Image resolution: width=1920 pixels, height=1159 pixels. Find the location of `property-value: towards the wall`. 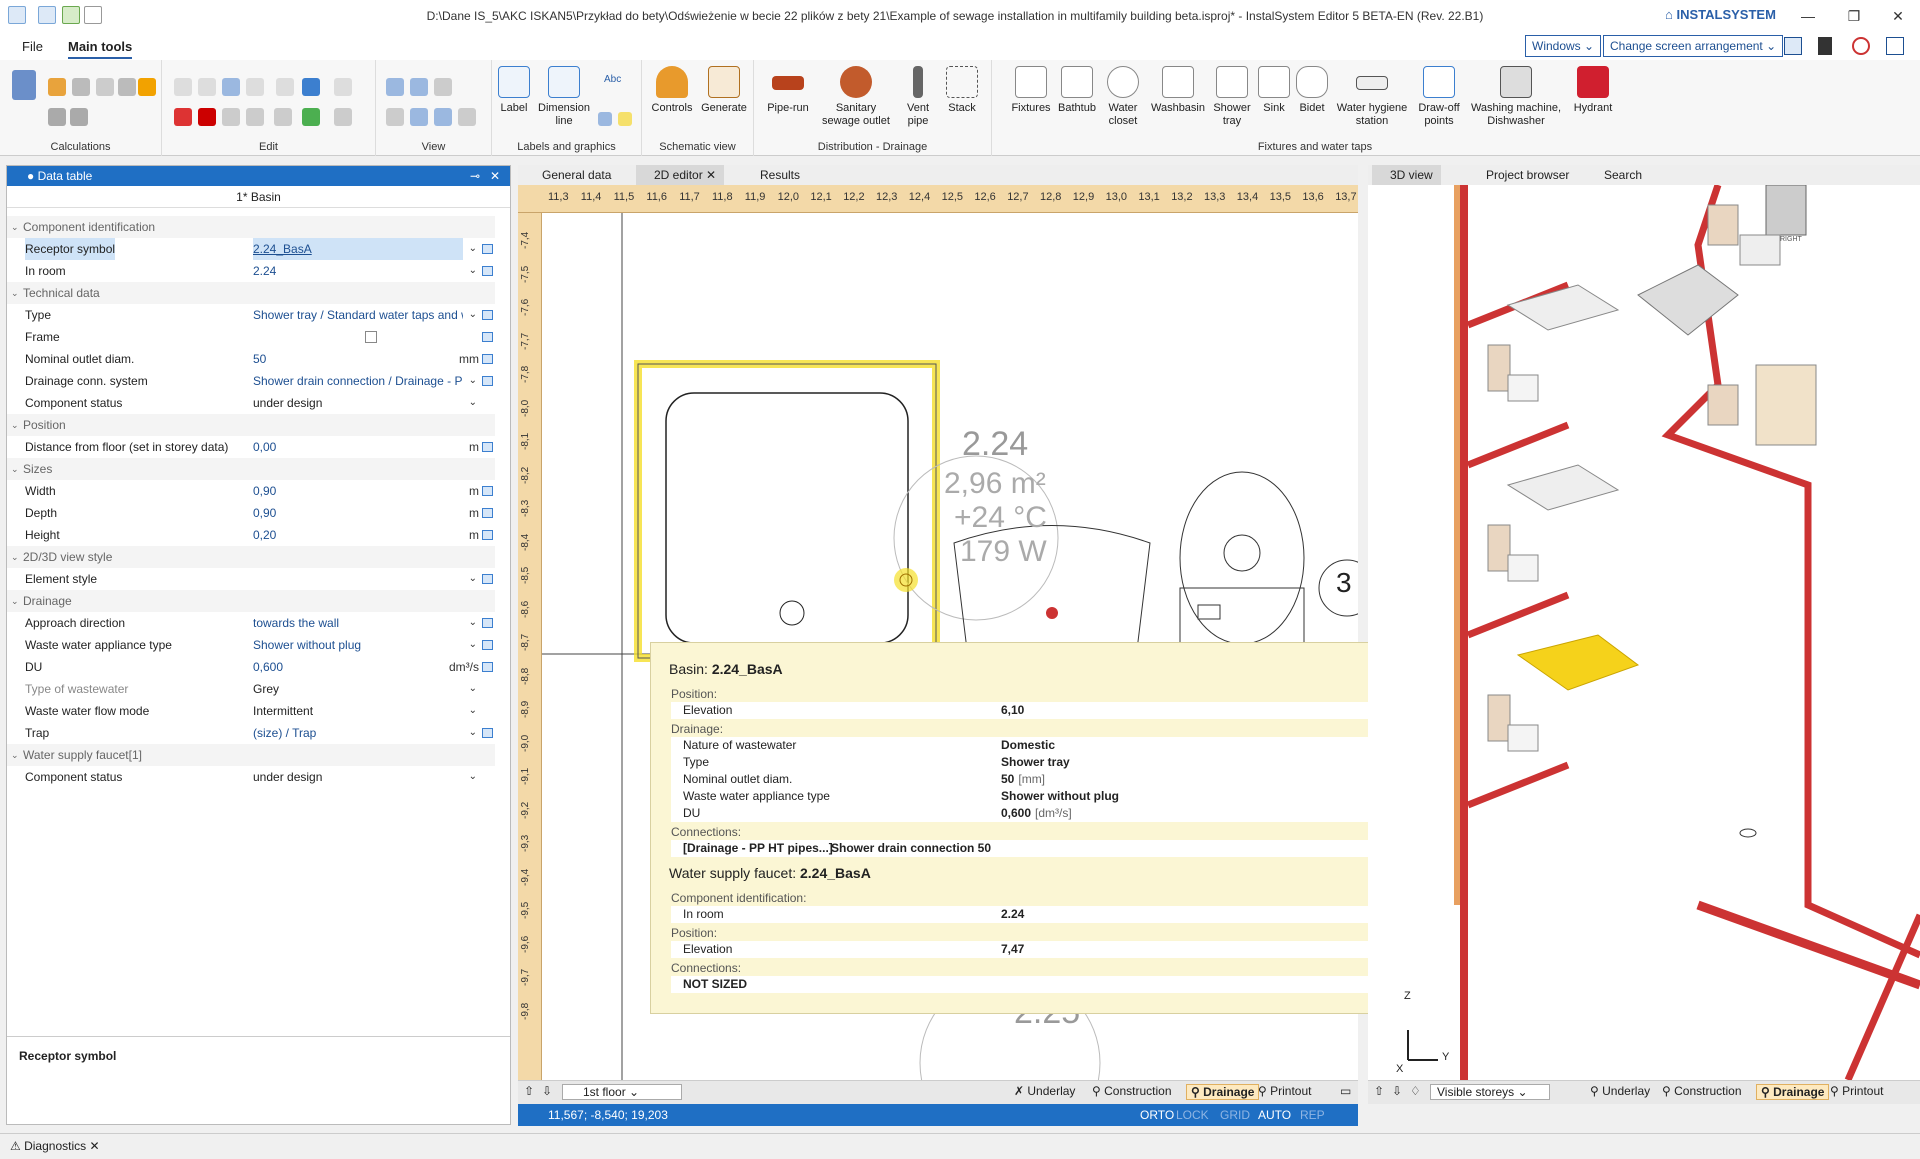

property-value: towards the wall is located at coordinates (358, 623).